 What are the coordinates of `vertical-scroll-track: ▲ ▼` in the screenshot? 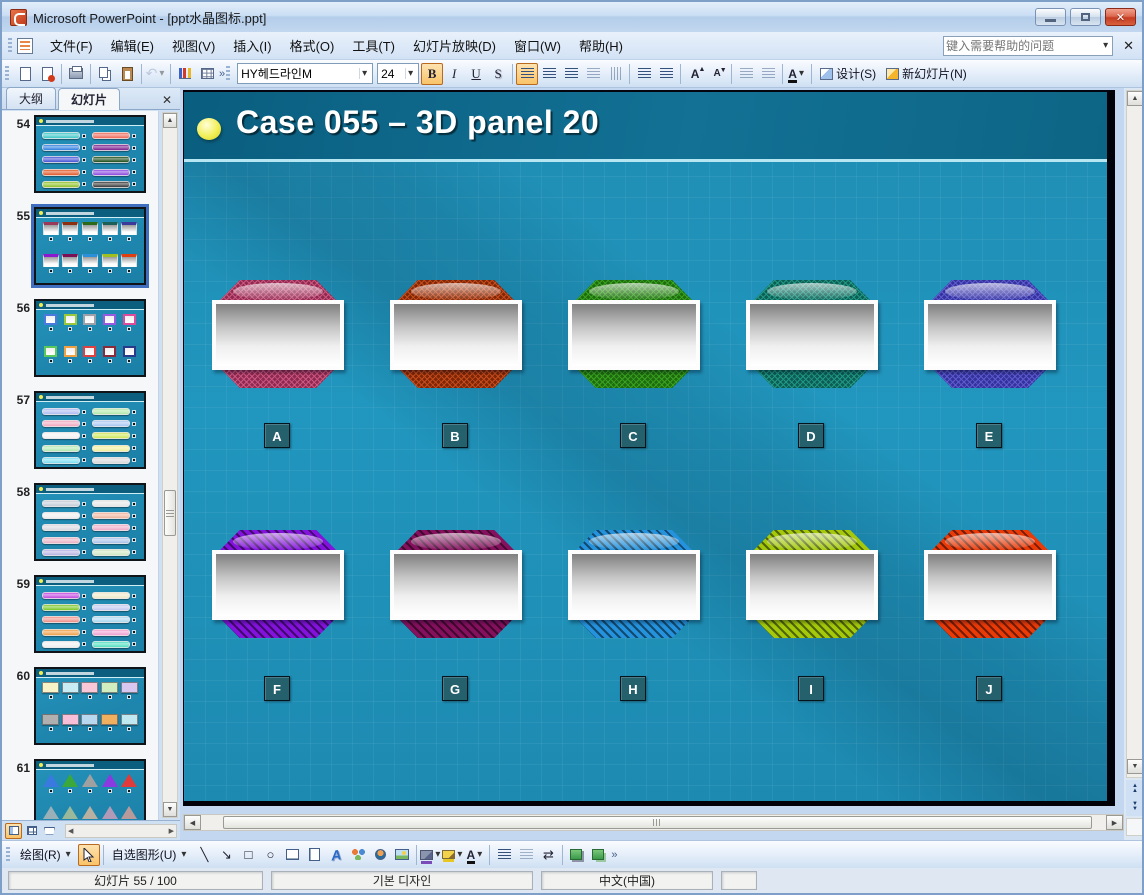 It's located at (1134, 434).